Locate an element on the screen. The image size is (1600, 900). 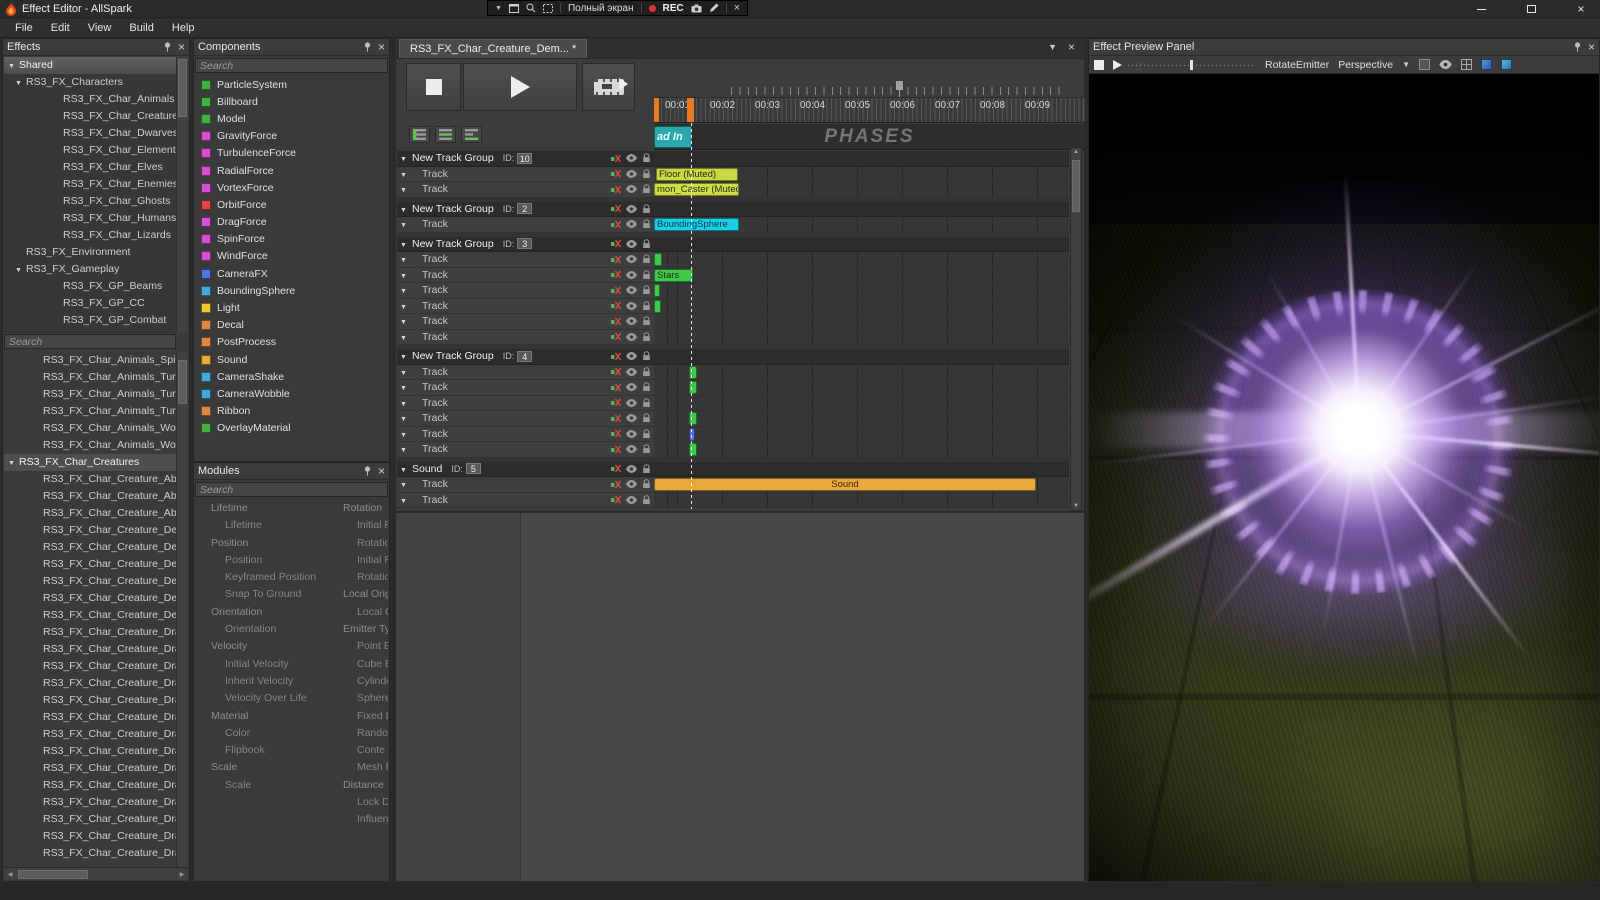
modules-search-input is located at coordinates (291, 489).